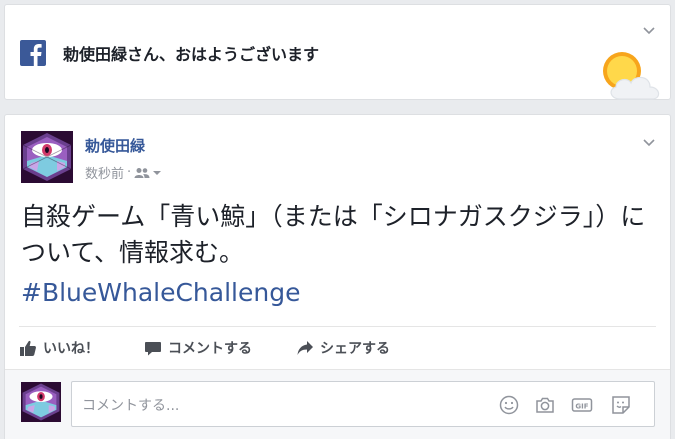 The image size is (675, 439). Describe the element at coordinates (33, 53) in the screenshot. I see `facebook-logo-icon` at that location.